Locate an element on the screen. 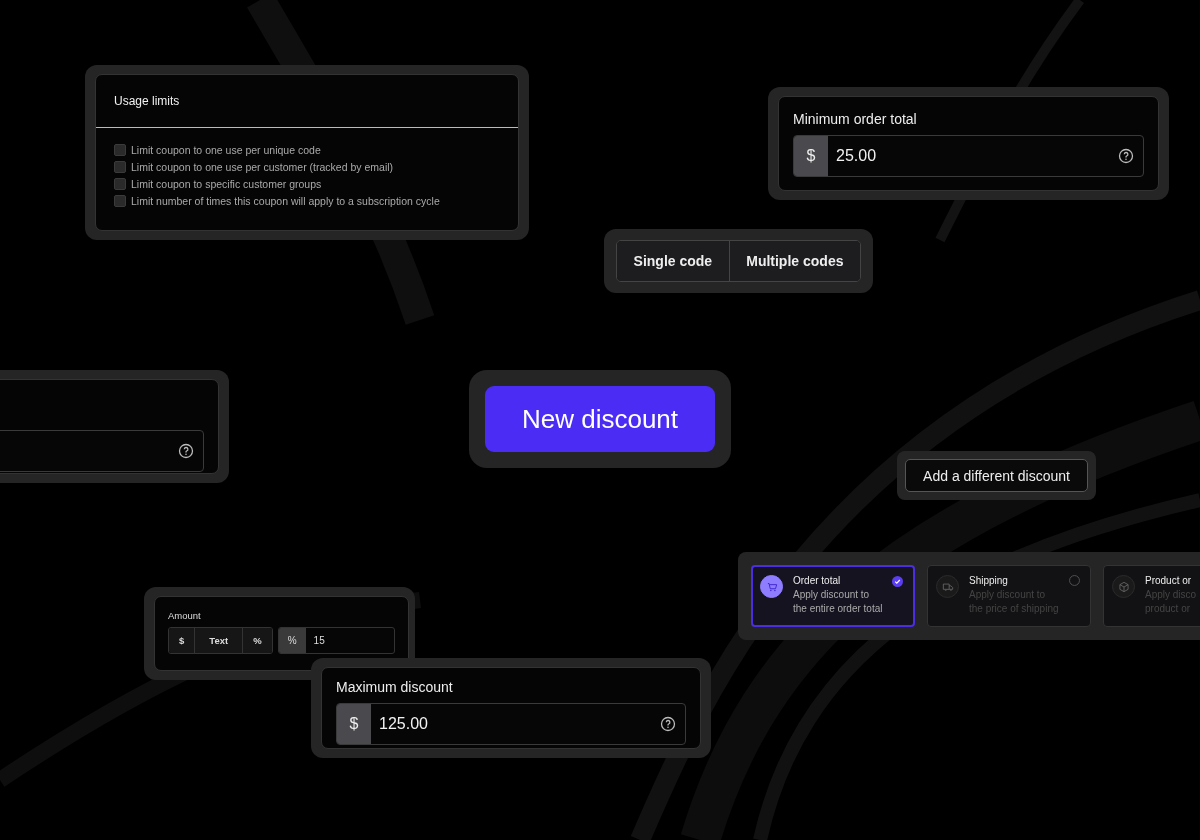 The width and height of the screenshot is (1200, 840). option-title: Shipping is located at coordinates (989, 580).